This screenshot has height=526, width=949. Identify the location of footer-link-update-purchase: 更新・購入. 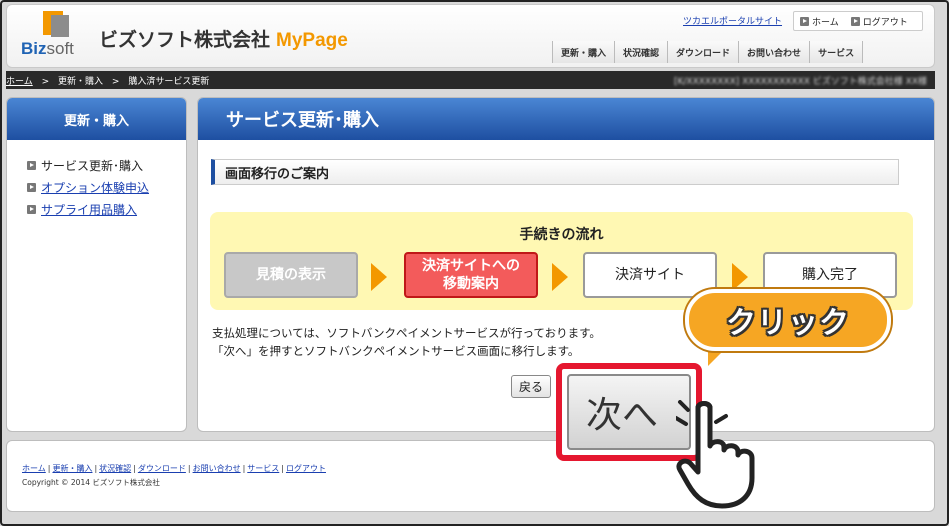
(72, 468).